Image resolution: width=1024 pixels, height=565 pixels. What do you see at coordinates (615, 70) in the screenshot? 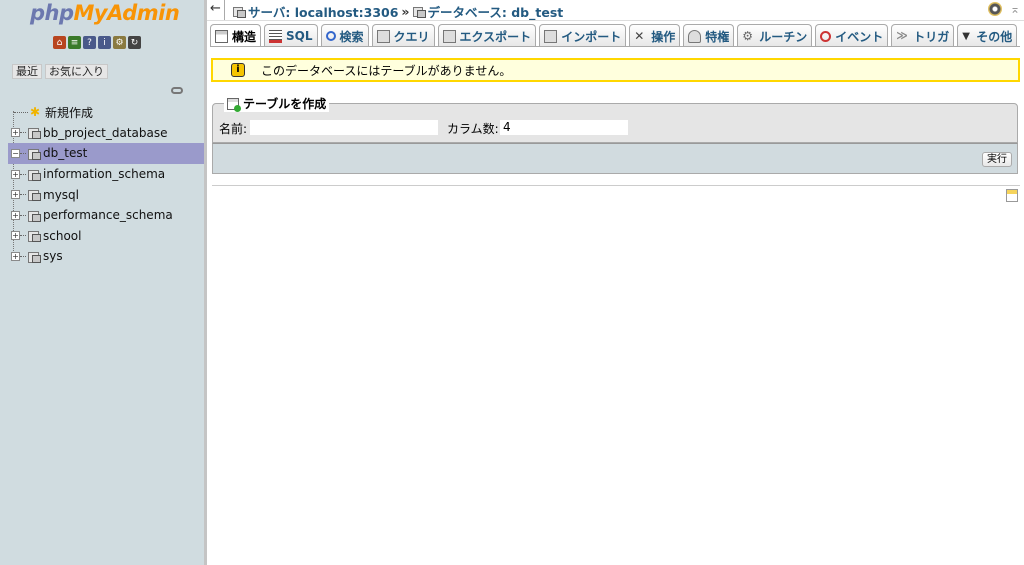
I see `notice-message: i このデータベースにはテーブルがありません。` at bounding box center [615, 70].